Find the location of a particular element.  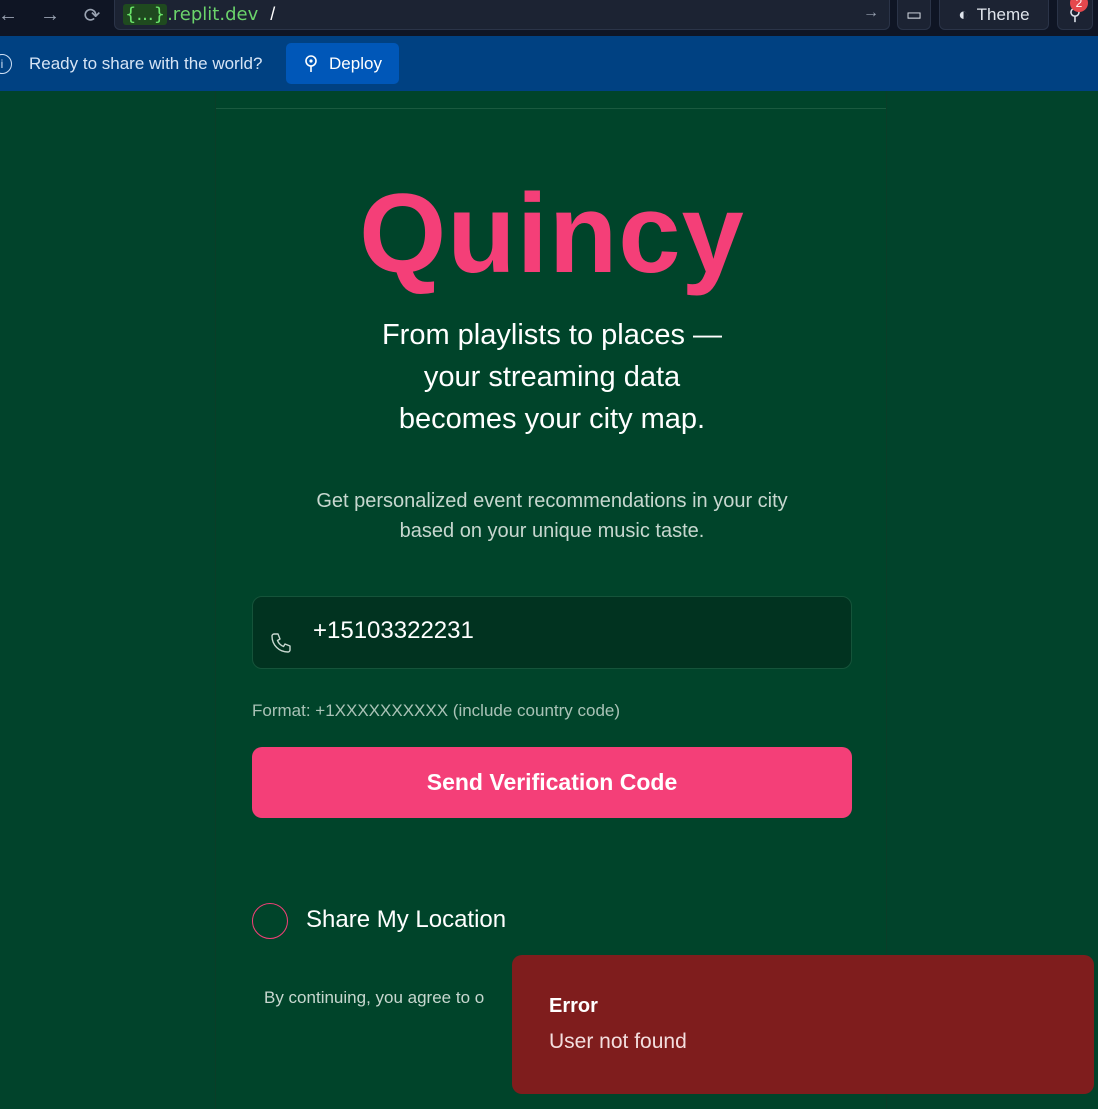

error-toast: Error User not found is located at coordinates (803, 1024).